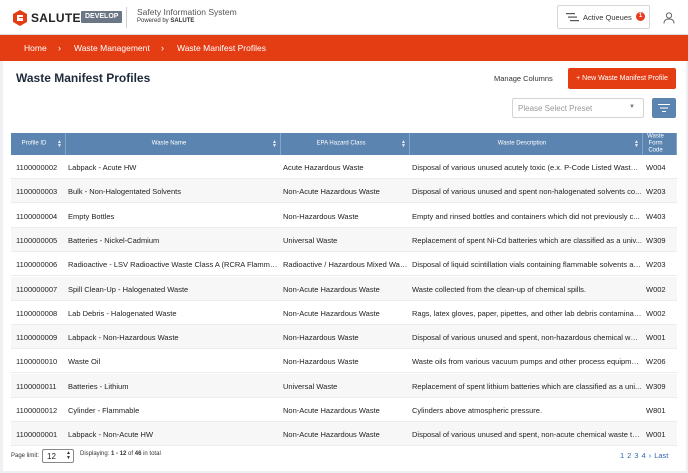  Describe the element at coordinates (522, 143) in the screenshot. I see `column-header-label: Waste Description` at that location.